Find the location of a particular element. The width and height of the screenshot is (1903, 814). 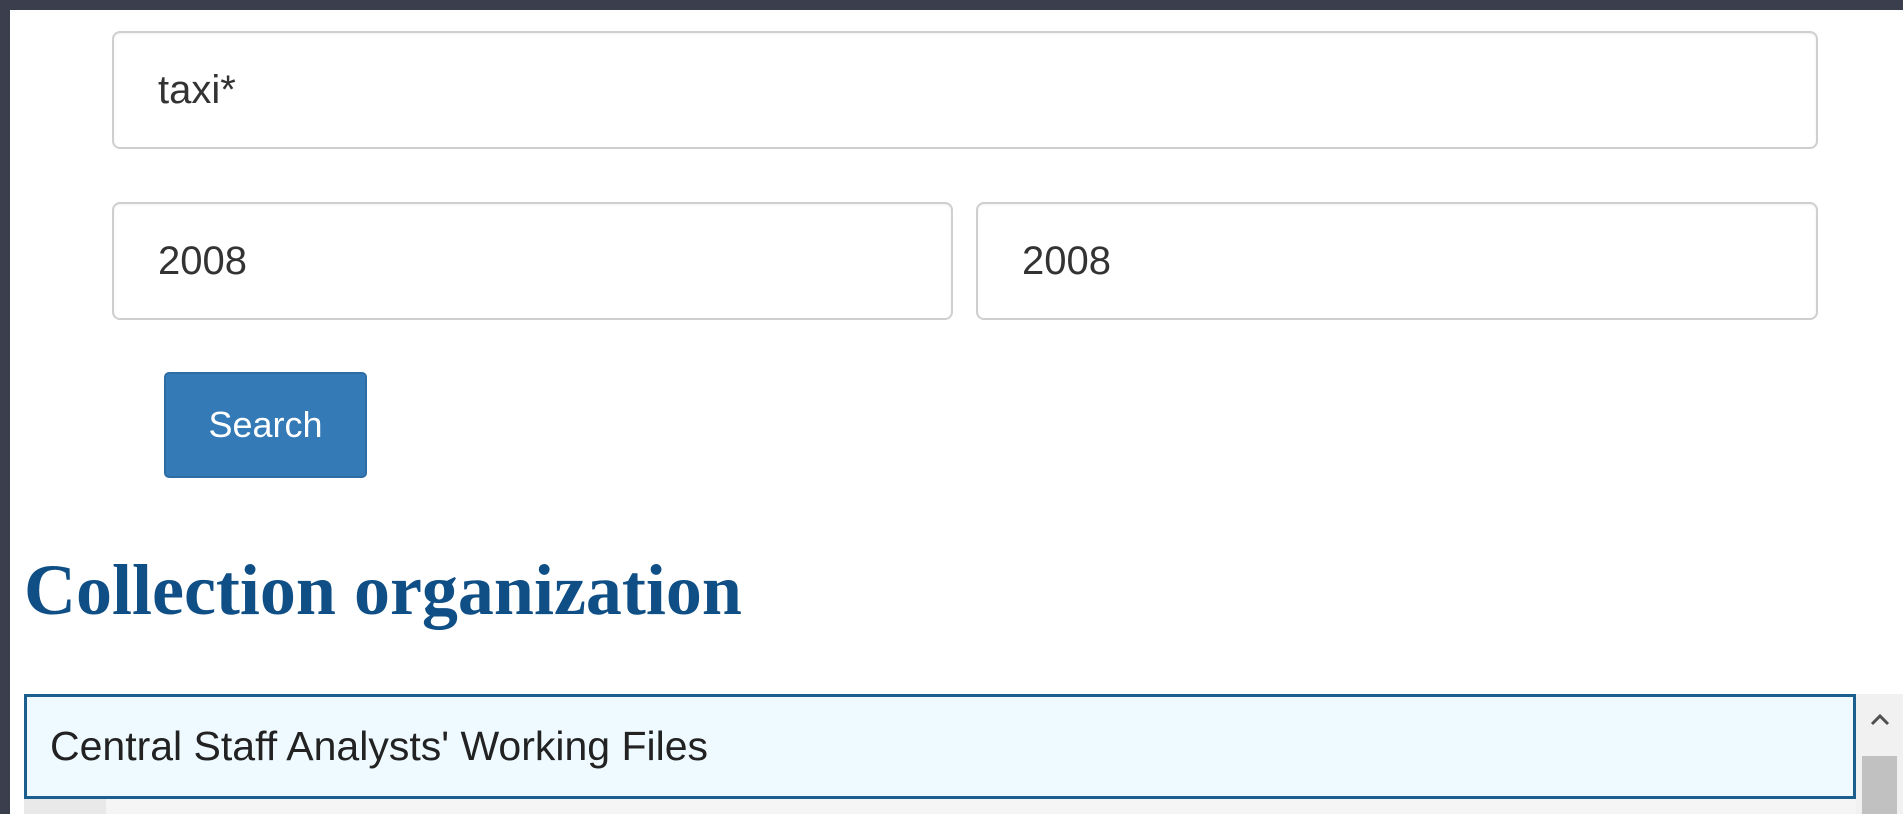

chevron-up-icon is located at coordinates (1879, 720).